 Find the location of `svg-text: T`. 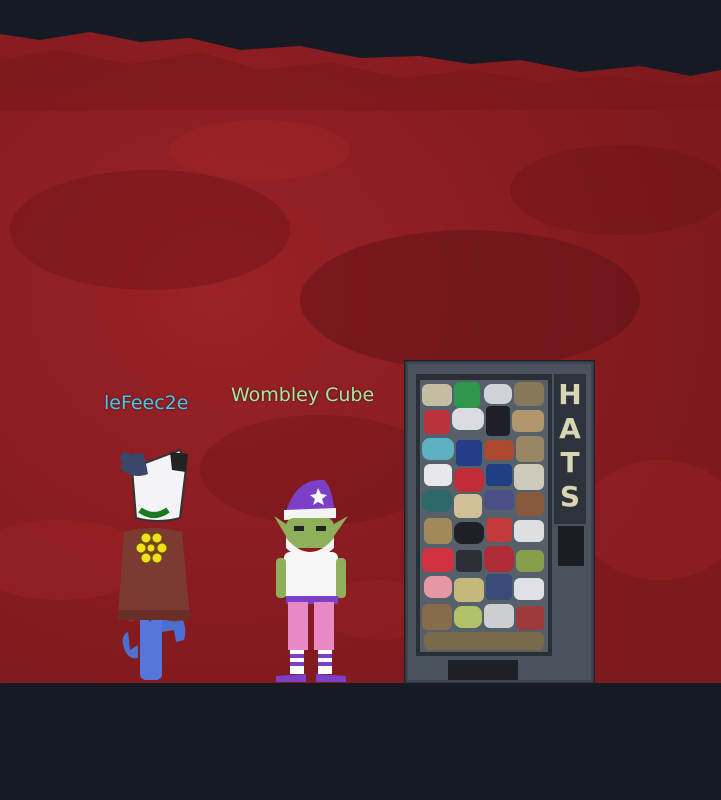

svg-text: T is located at coordinates (569, 462).